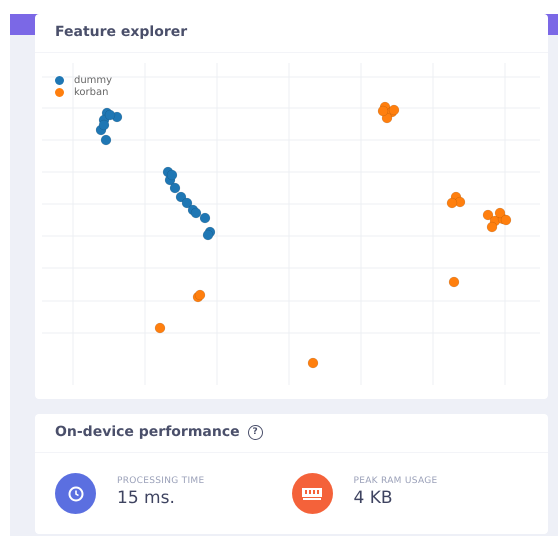 This screenshot has width=558, height=536. Describe the element at coordinates (91, 92) in the screenshot. I see `legend-label: korban` at that location.